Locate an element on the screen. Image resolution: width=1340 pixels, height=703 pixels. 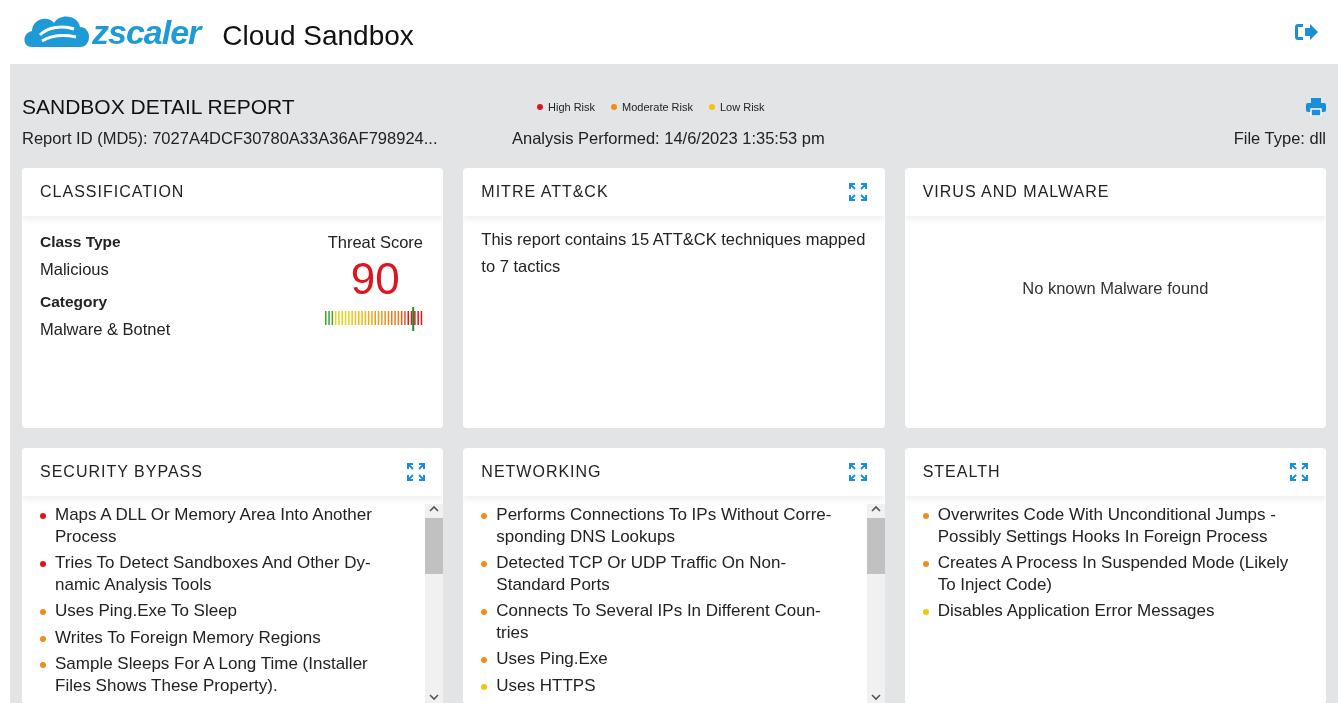
legend-label: Low Risk is located at coordinates (742, 107).